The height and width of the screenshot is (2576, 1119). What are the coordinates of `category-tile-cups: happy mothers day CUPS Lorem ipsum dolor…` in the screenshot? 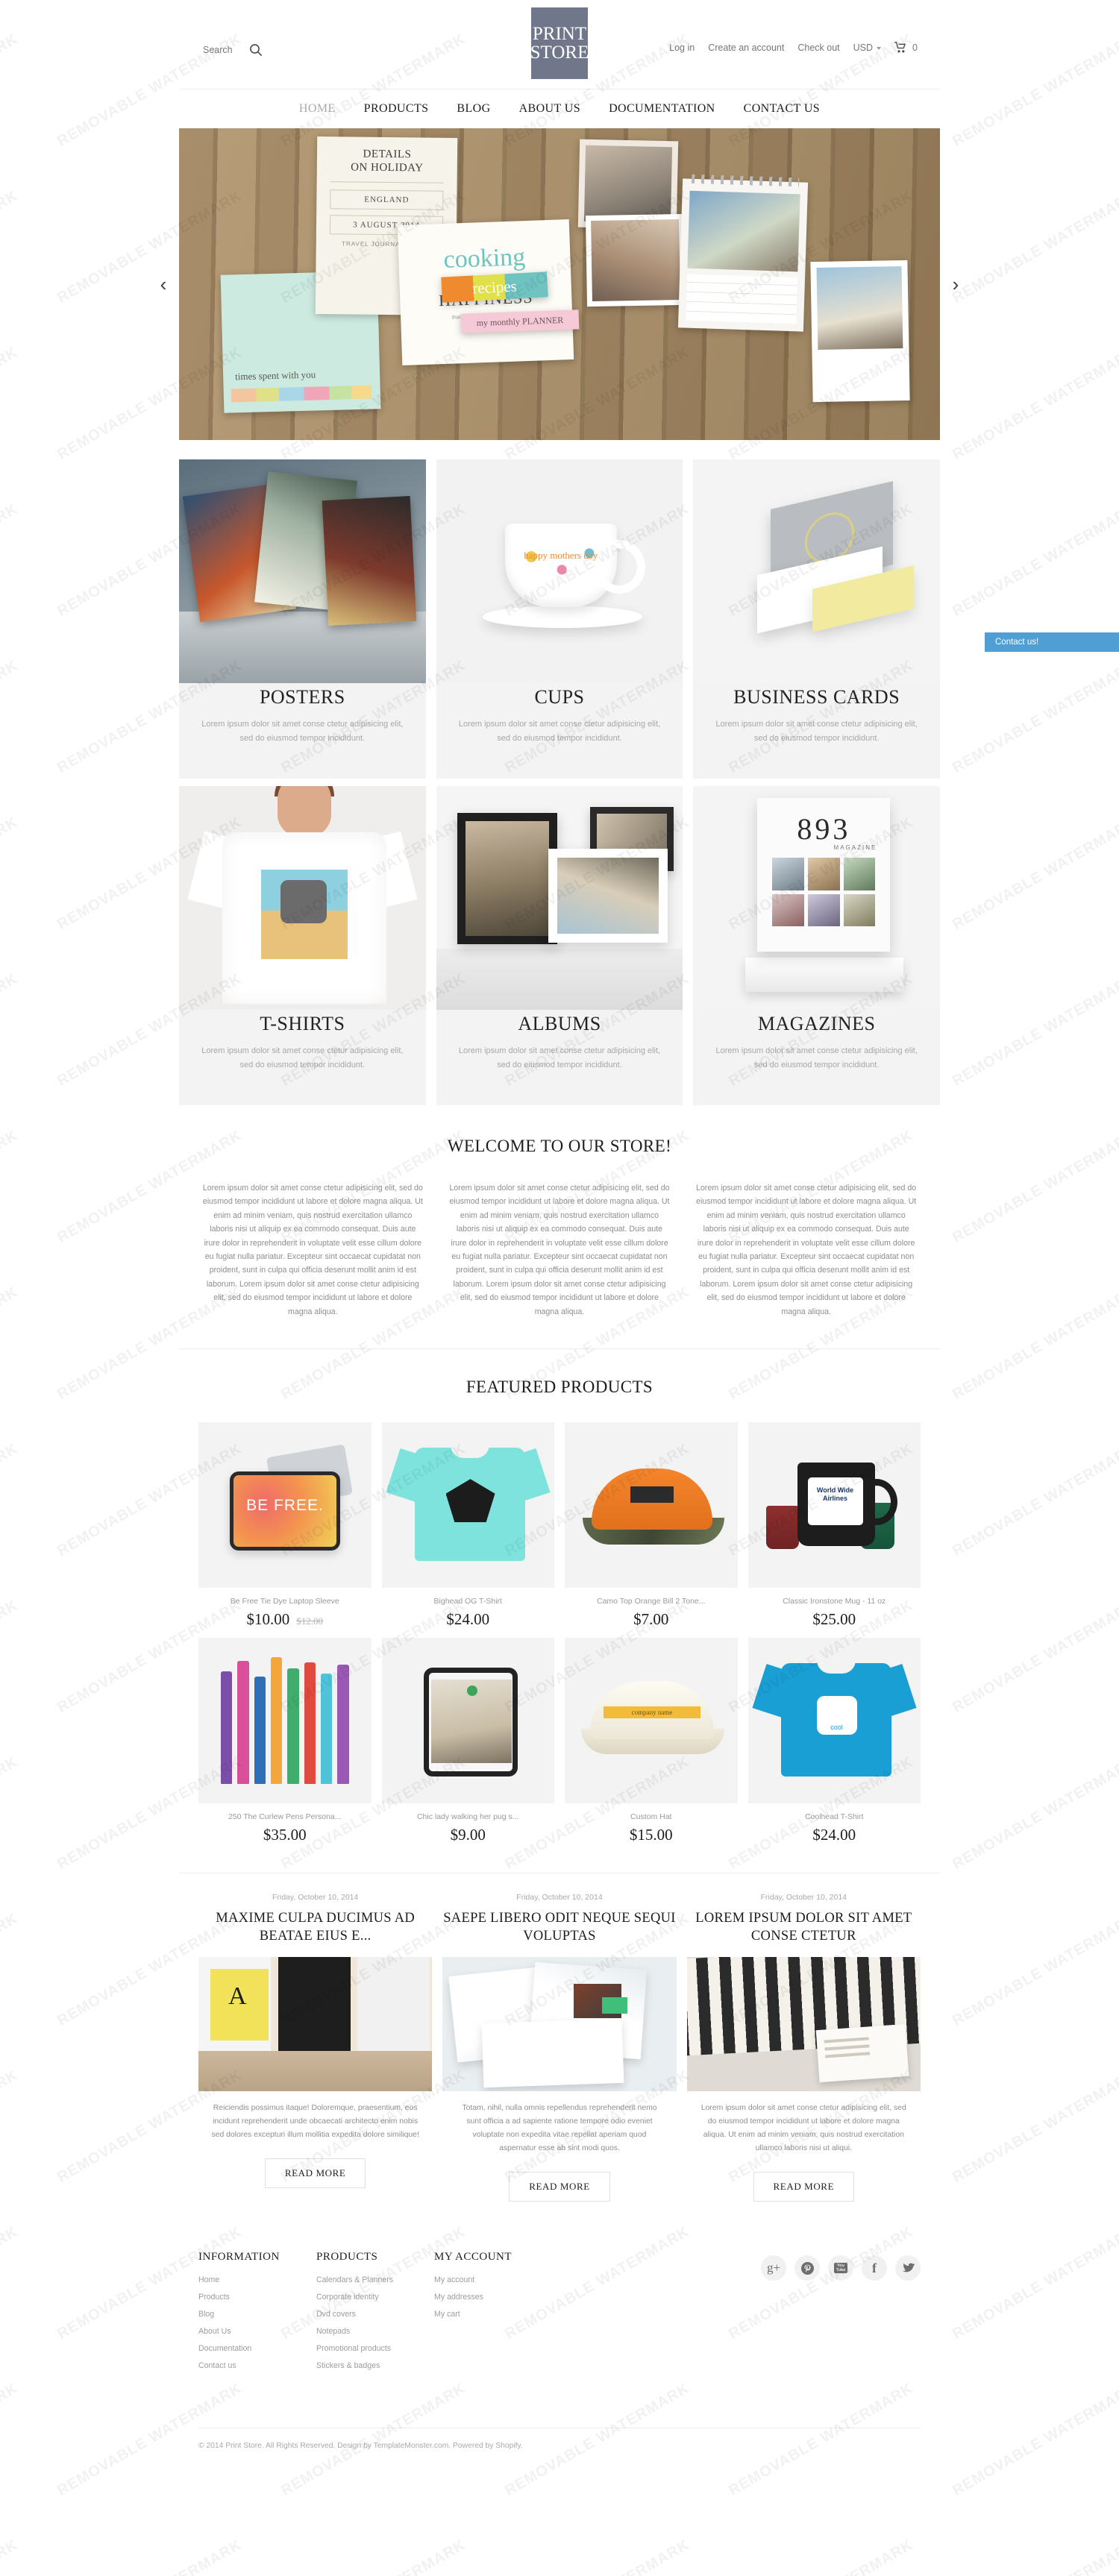 It's located at (559, 619).